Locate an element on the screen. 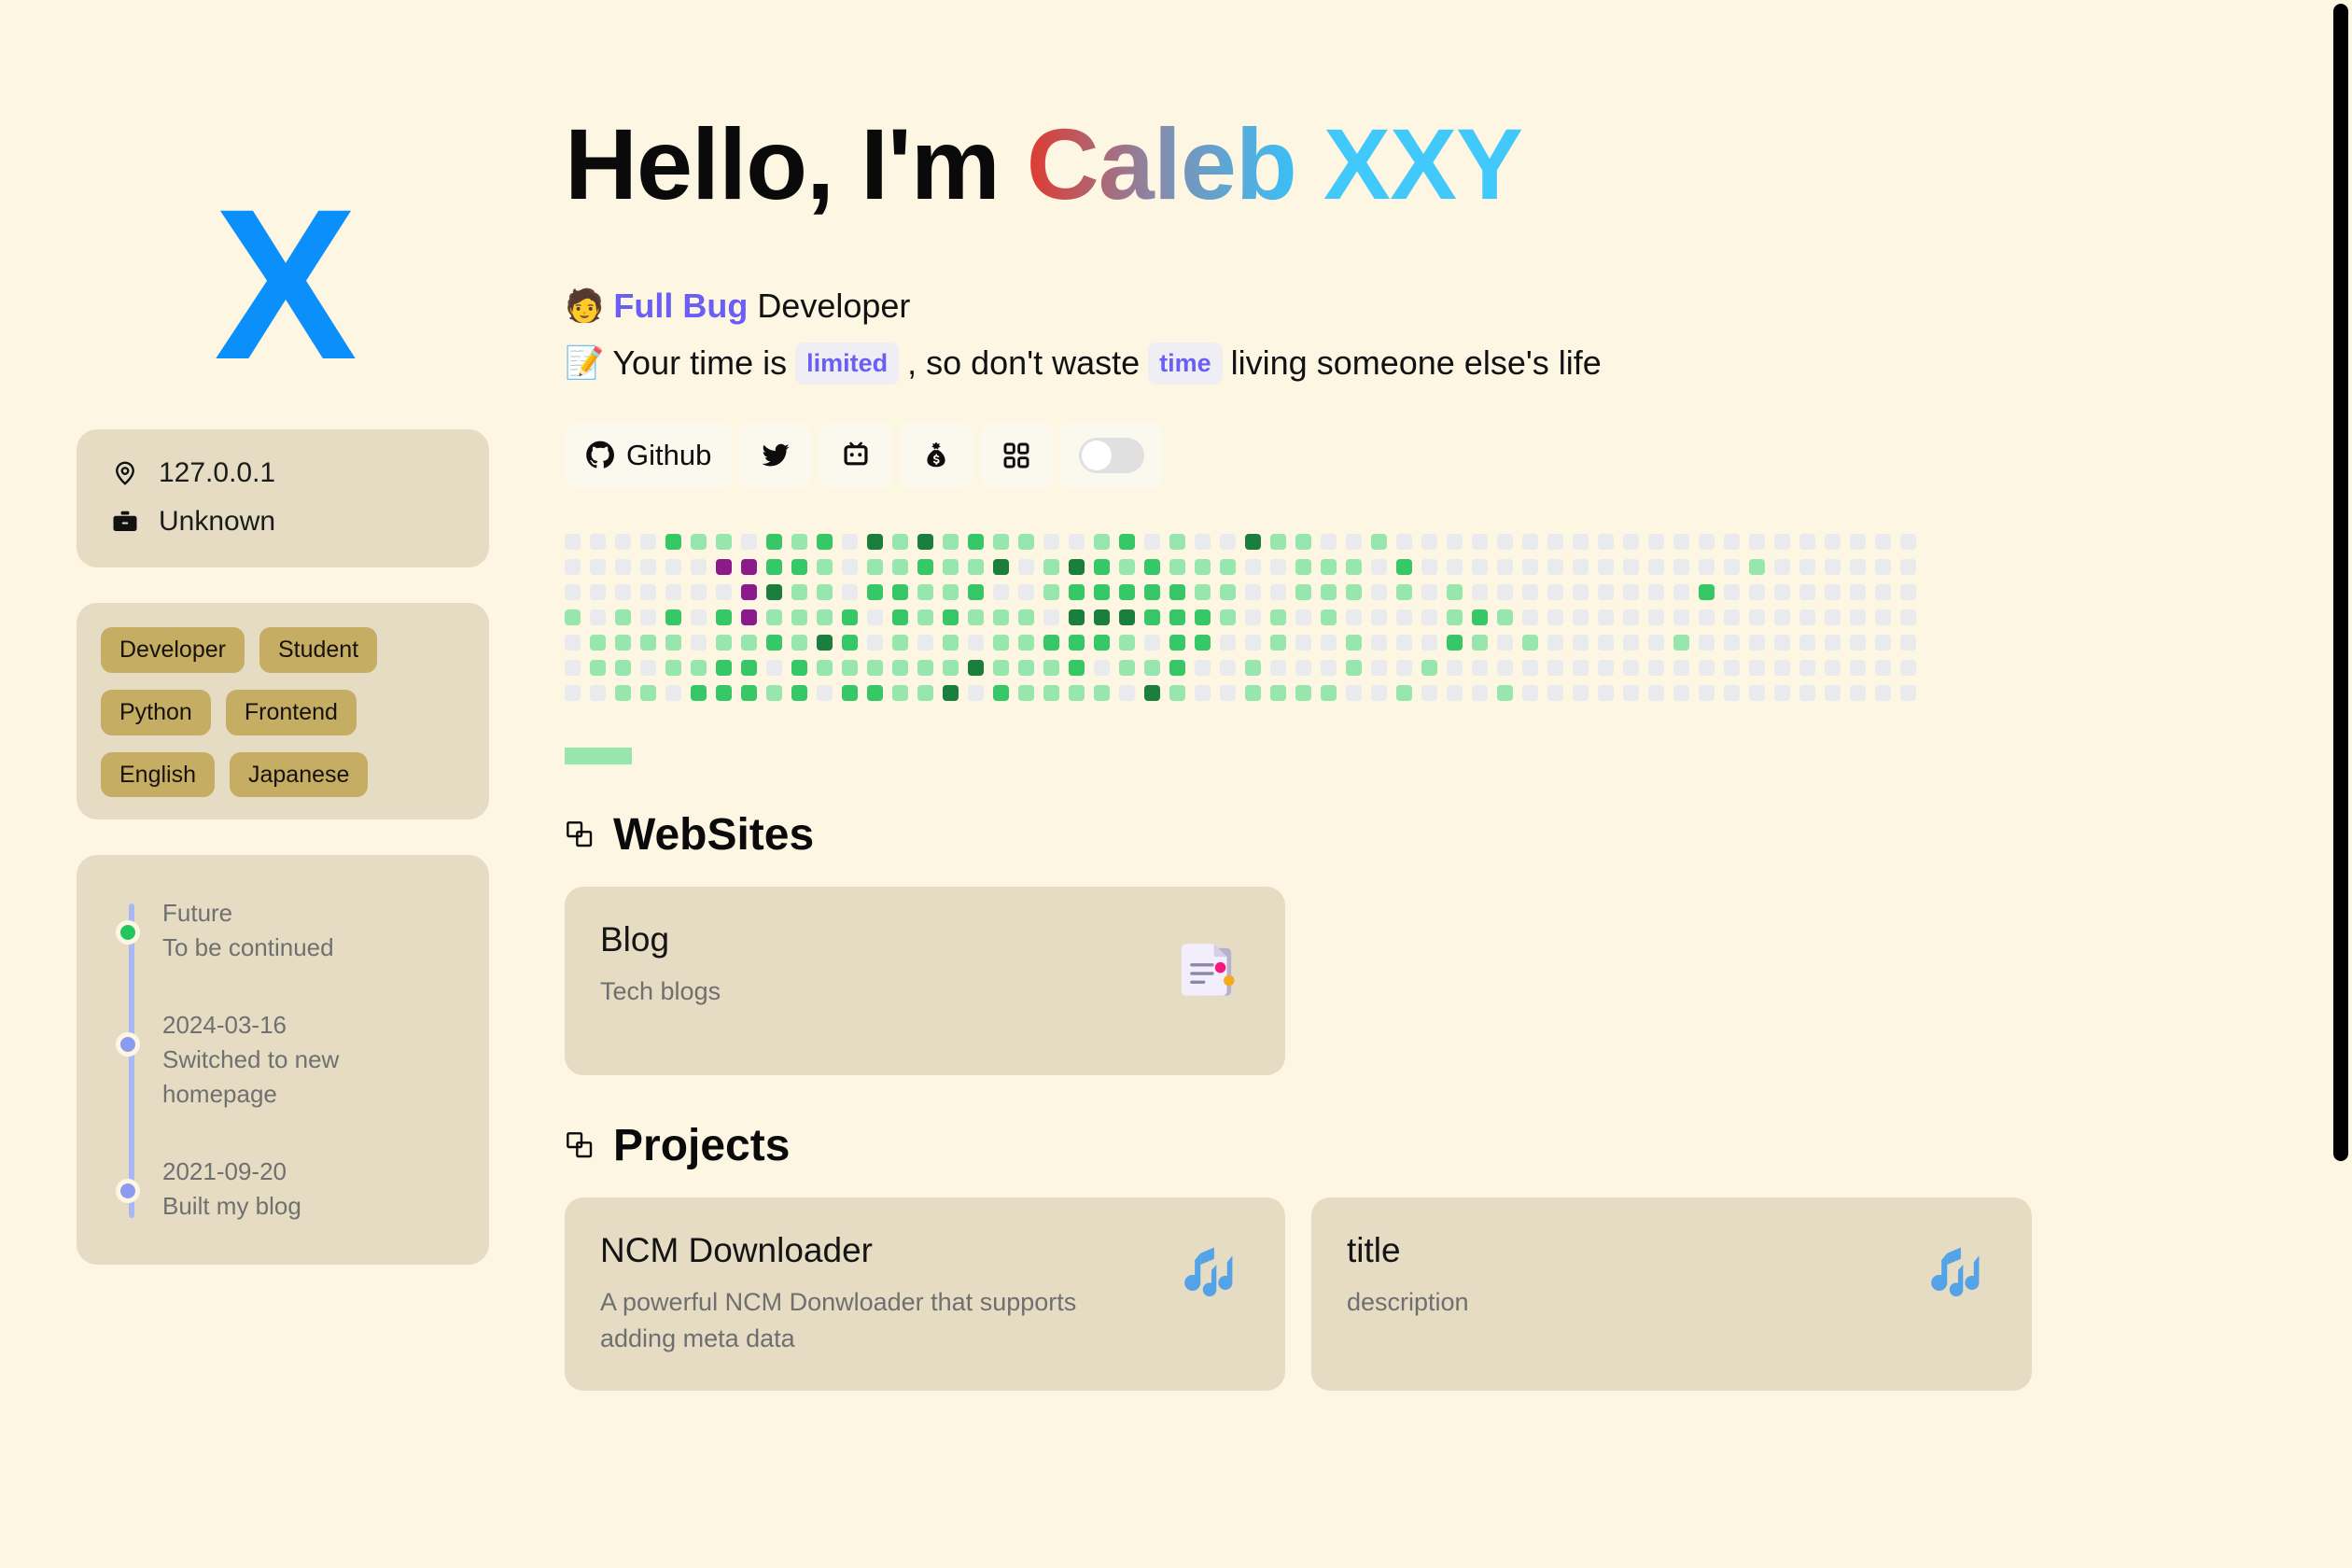 The width and height of the screenshot is (2352, 1568). tag-item: Student is located at coordinates (318, 650).